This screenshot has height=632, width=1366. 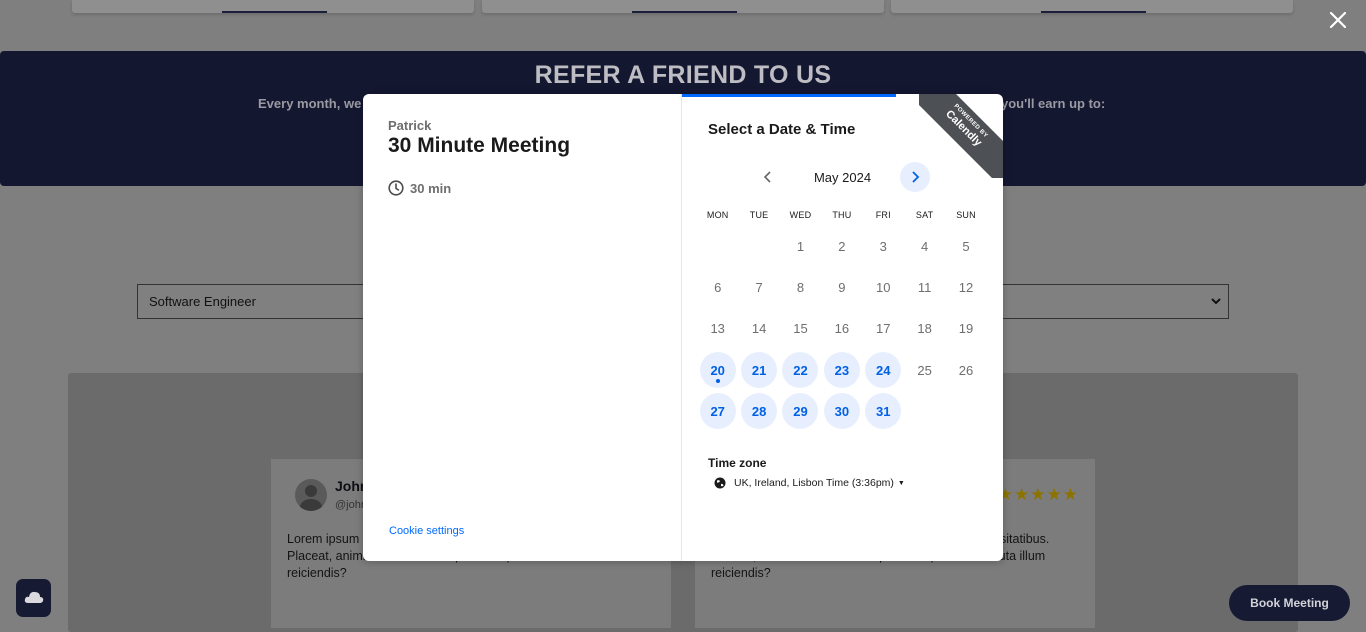 I want to click on calendar-cell: 31, so click(x=883, y=411).